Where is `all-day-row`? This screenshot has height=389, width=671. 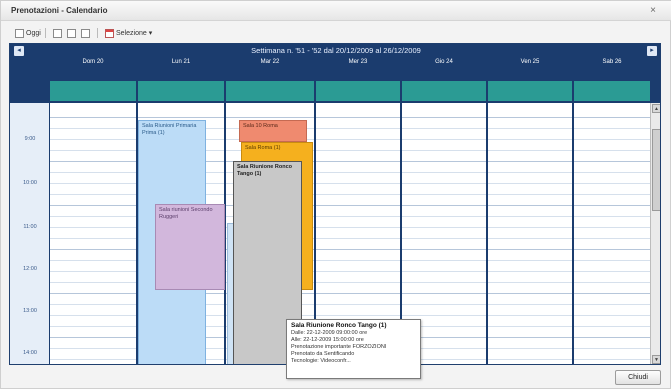 all-day-row is located at coordinates (335, 86).